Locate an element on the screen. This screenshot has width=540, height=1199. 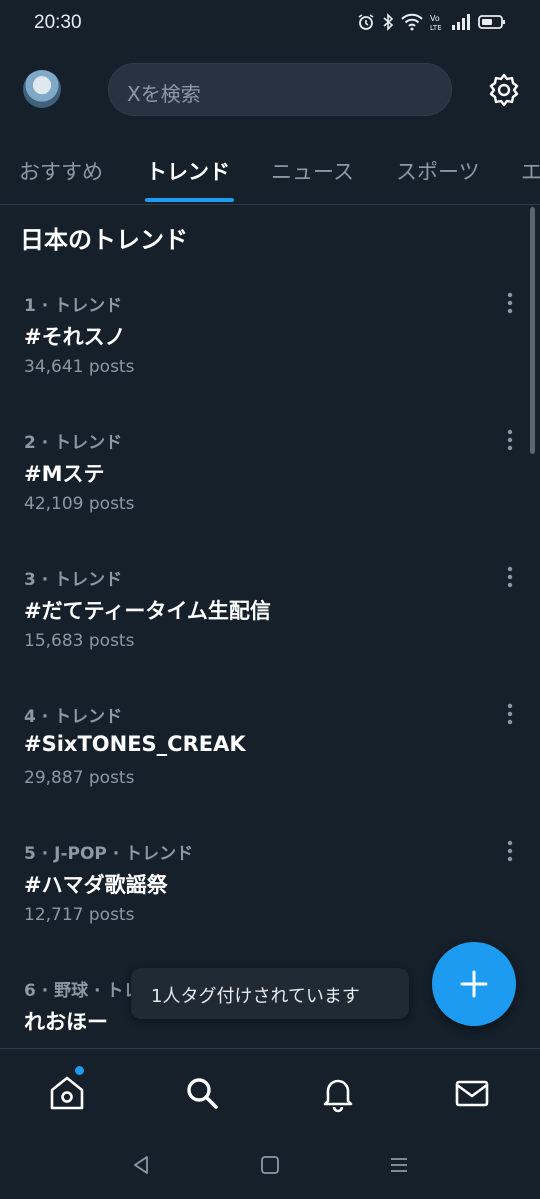
home-nav-icon is located at coordinates (270, 1165).